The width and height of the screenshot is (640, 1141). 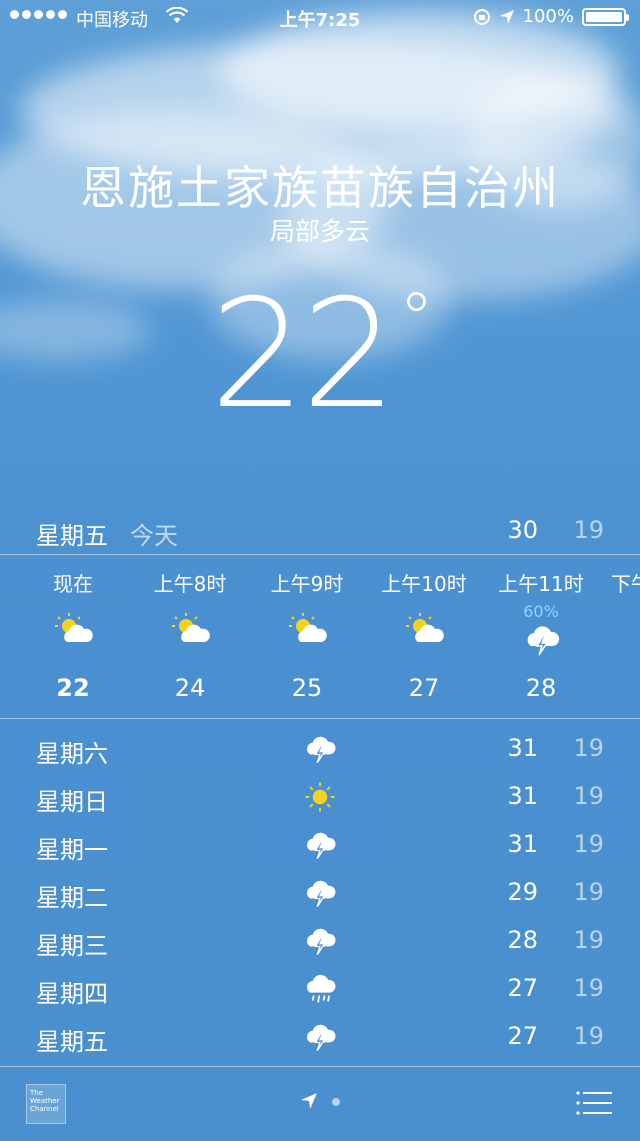 What do you see at coordinates (541, 611) in the screenshot?
I see `precip-chance: 60%` at bounding box center [541, 611].